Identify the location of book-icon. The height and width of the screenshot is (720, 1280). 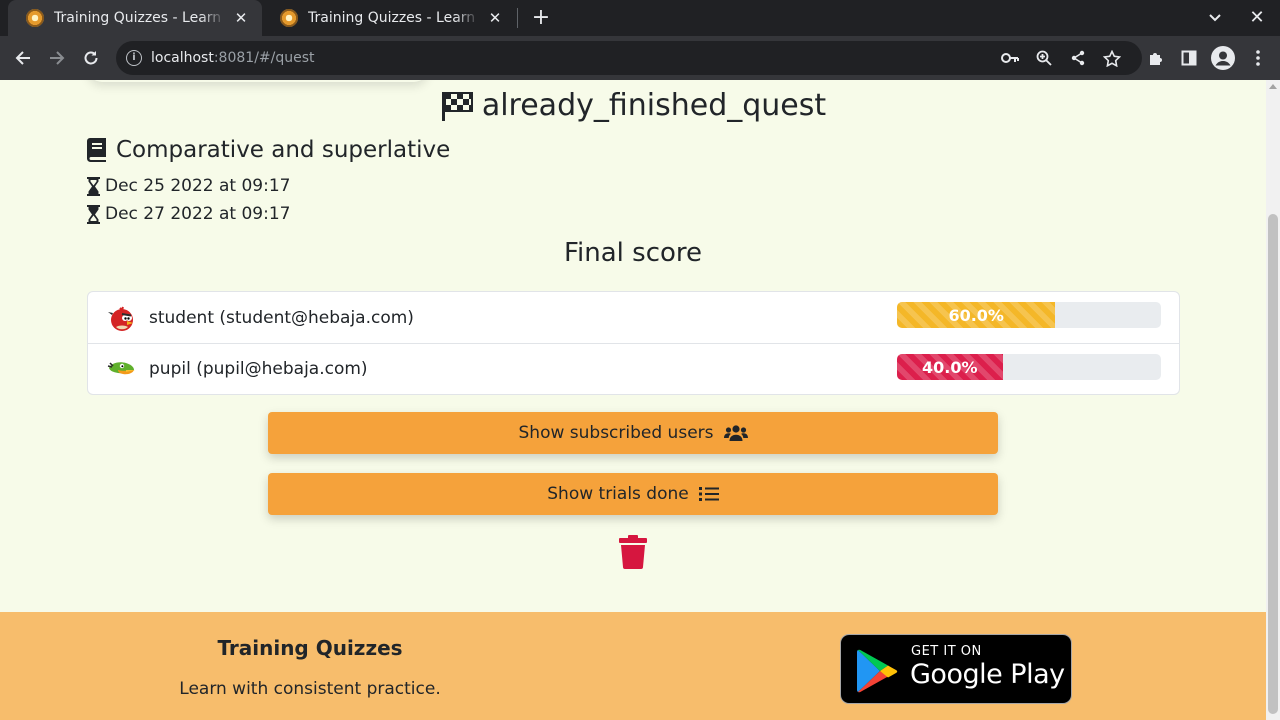
(96, 150).